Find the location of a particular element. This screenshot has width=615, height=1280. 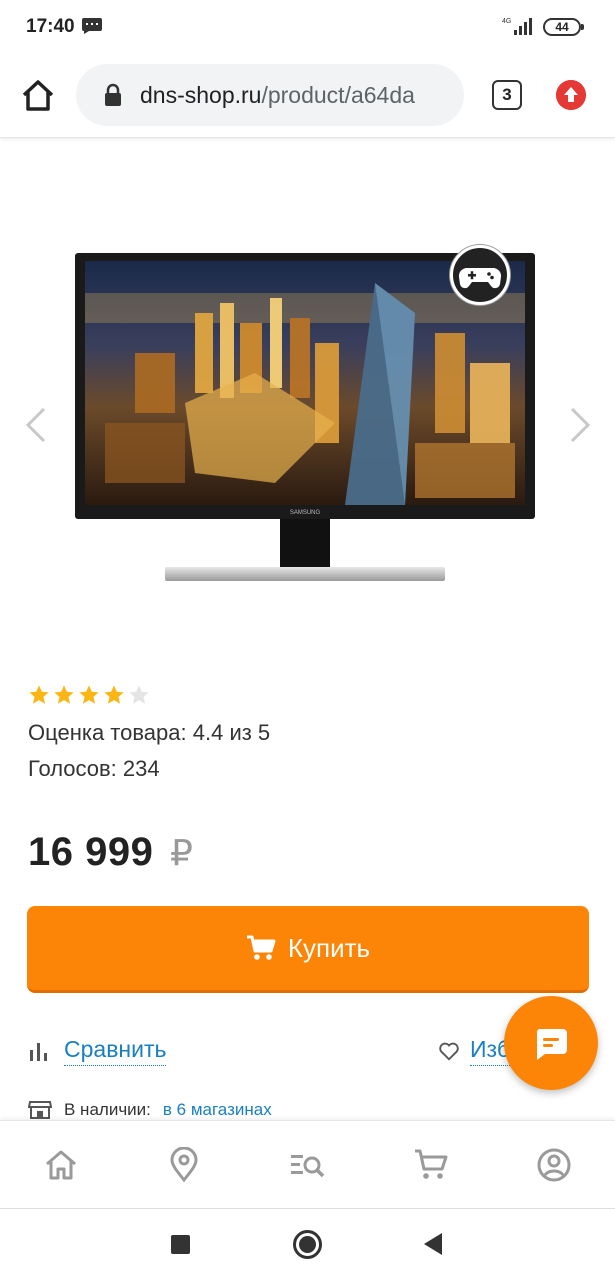

message-notification-icon is located at coordinates (92, 26).